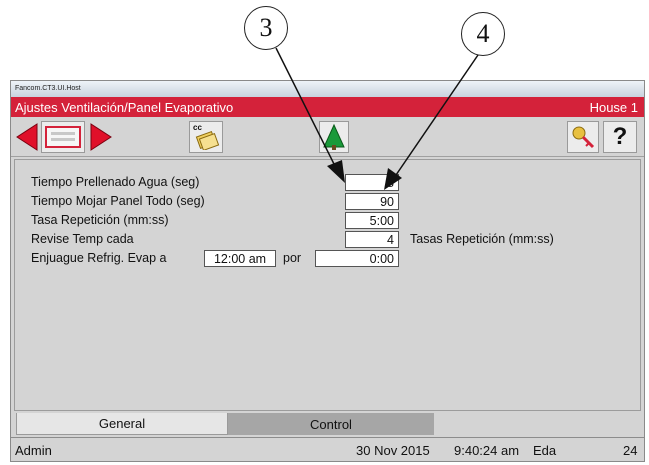  I want to click on eda-label: Eda, so click(545, 450).